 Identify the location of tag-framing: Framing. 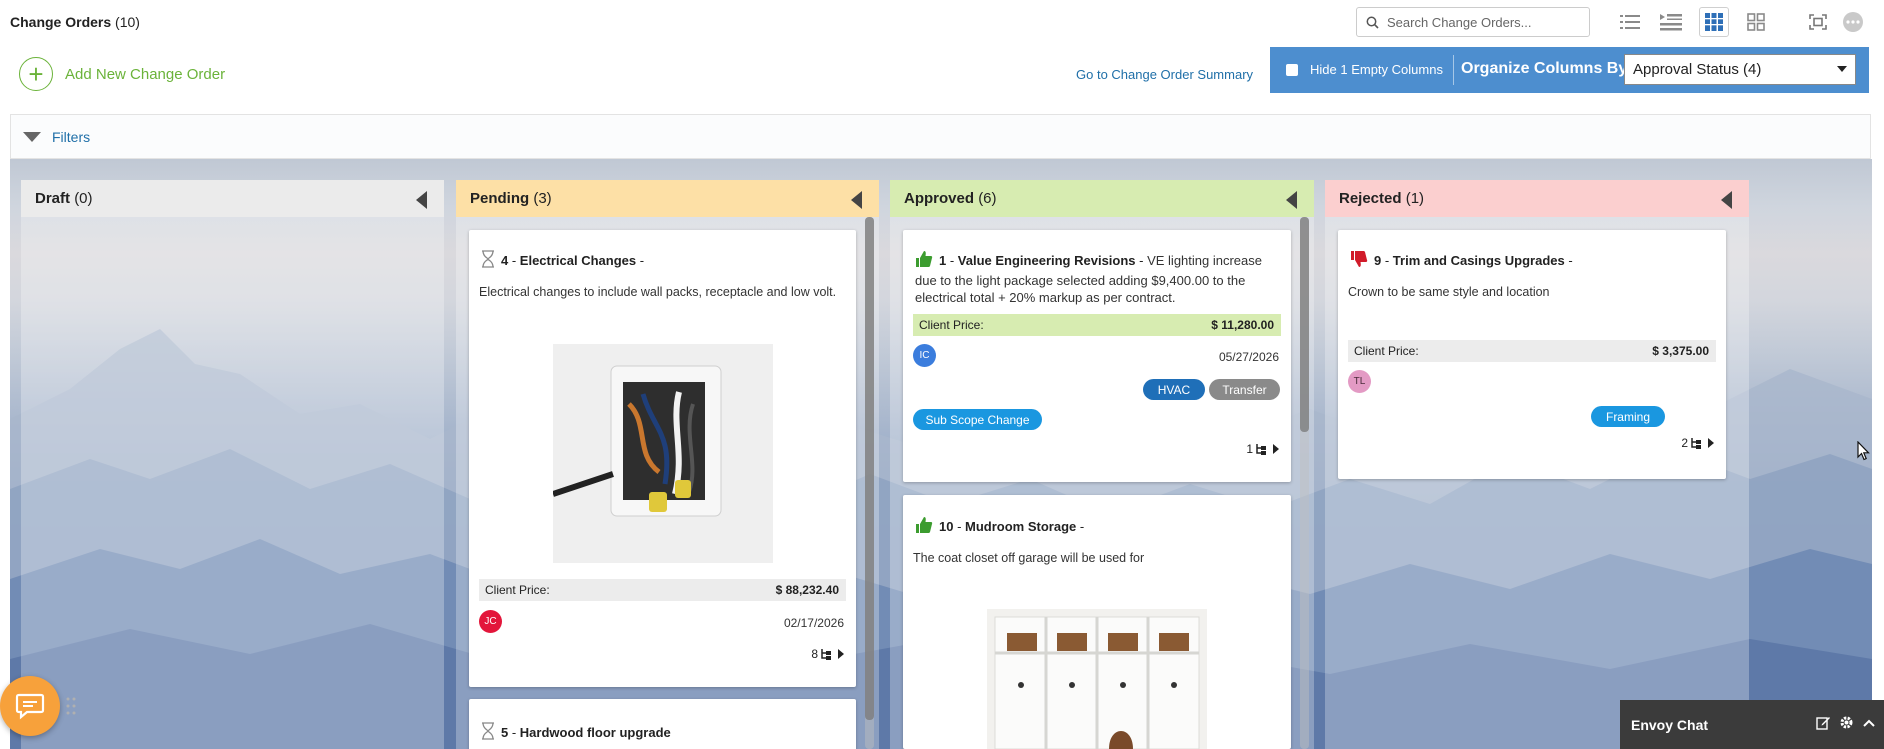
(1628, 416).